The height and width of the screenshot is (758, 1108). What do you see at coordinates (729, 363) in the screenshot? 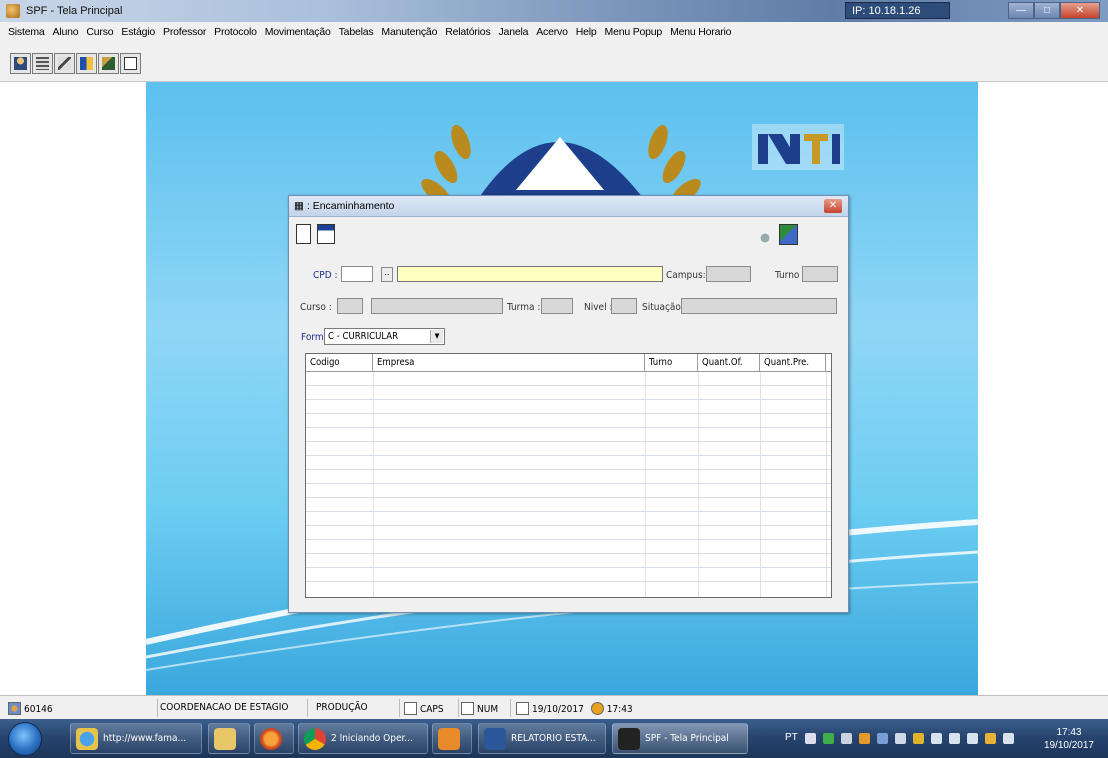
I see `column-quant-of: Quant.Of.` at bounding box center [729, 363].